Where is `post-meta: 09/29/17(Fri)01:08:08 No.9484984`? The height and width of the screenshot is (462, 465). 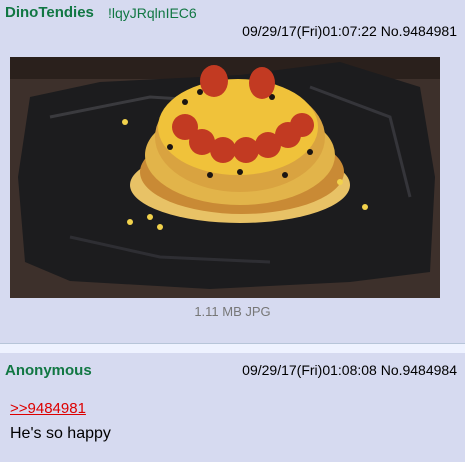 post-meta: 09/29/17(Fri)01:08:08 No.9484984 is located at coordinates (349, 370).